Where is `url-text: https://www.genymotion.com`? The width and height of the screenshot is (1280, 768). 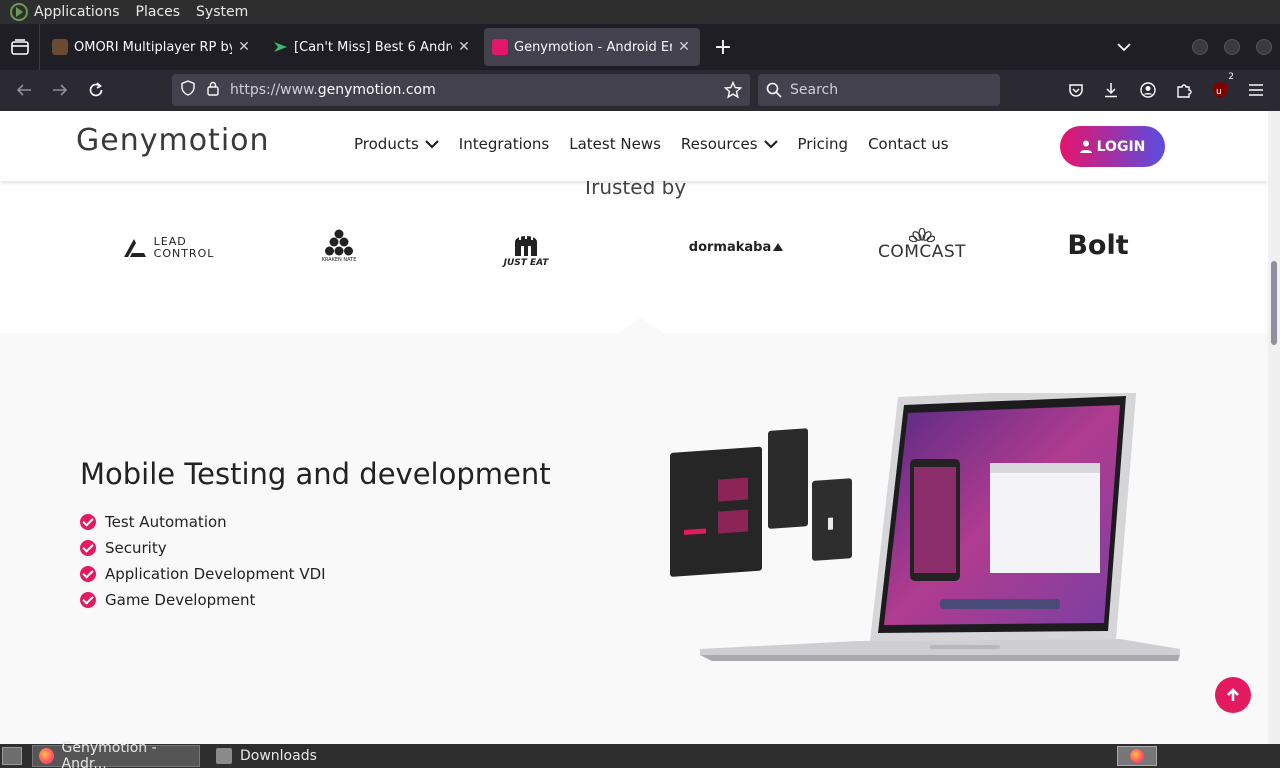
url-text: https://www.genymotion.com is located at coordinates (333, 90).